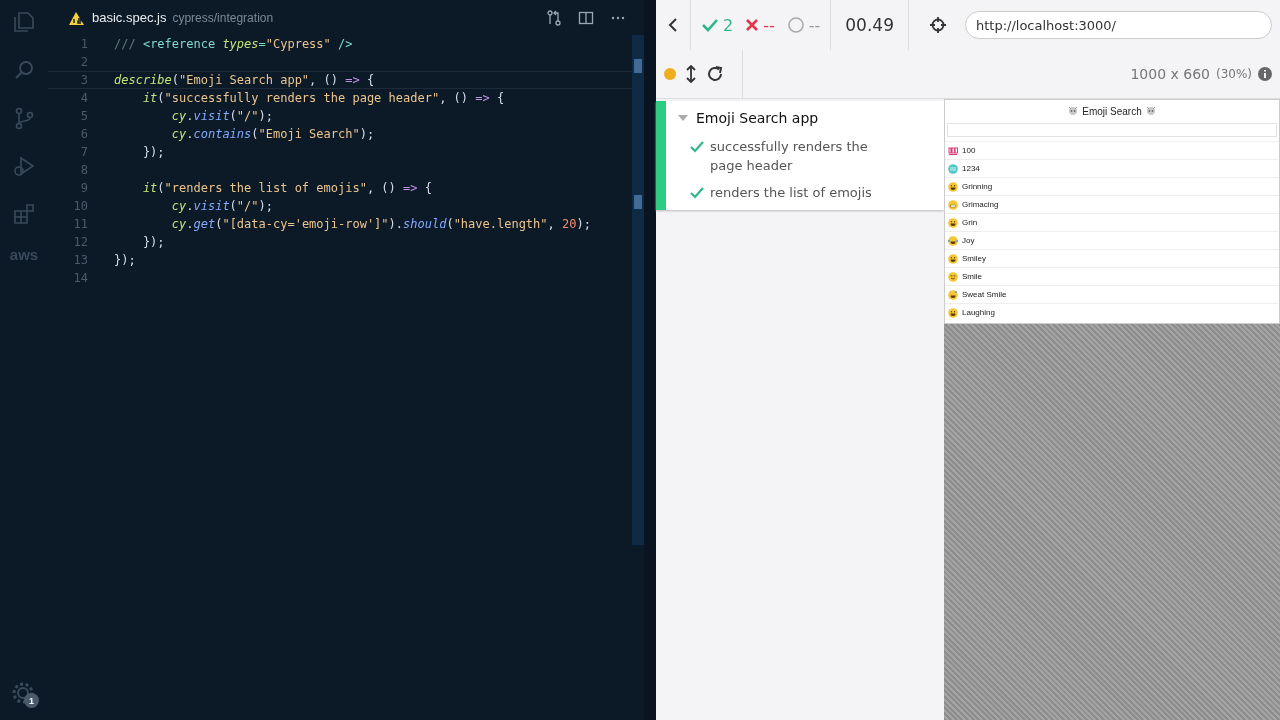  What do you see at coordinates (795, 192) in the screenshot?
I see `test-title: renders the list of emojis` at bounding box center [795, 192].